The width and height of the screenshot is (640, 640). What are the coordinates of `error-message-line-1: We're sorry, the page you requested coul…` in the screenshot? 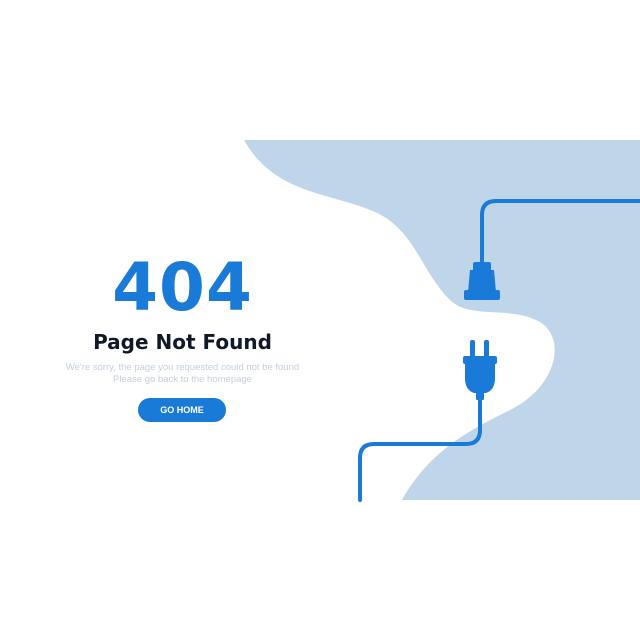 It's located at (182, 367).